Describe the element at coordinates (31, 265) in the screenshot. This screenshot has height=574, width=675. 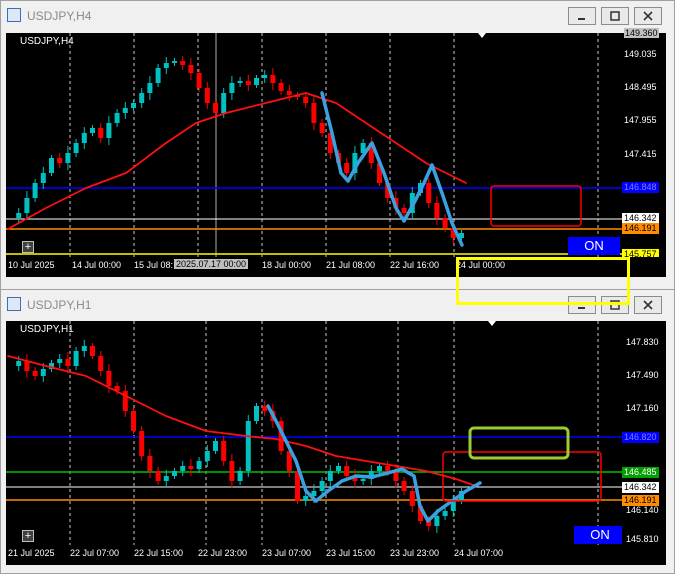
I see `time-label: 10 Jul 2025` at that location.